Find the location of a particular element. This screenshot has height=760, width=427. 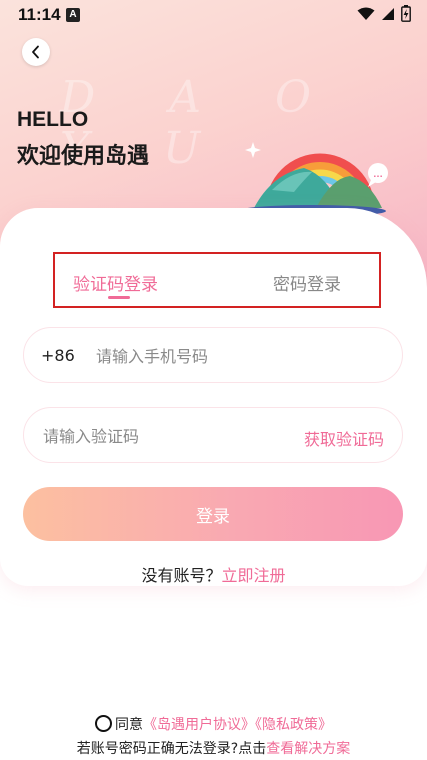

status-time: 11:14 is located at coordinates (39, 14).